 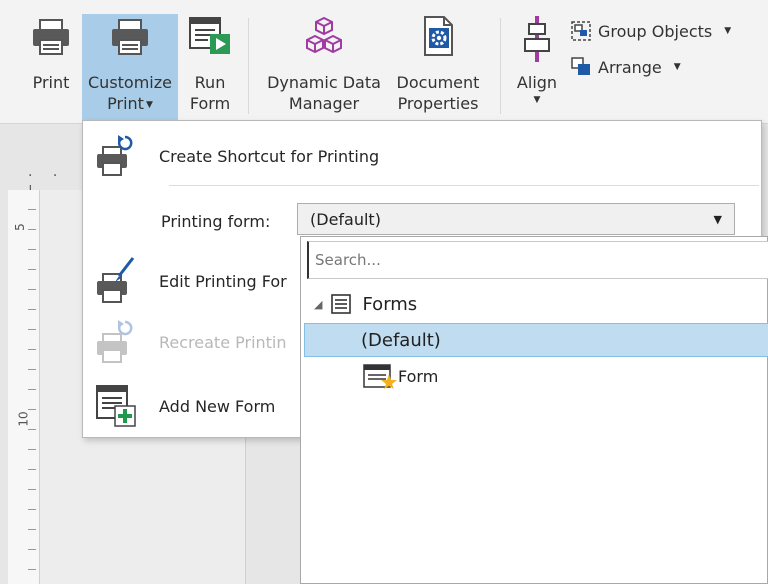 What do you see at coordinates (380, 376) in the screenshot?
I see `form-star-icon` at bounding box center [380, 376].